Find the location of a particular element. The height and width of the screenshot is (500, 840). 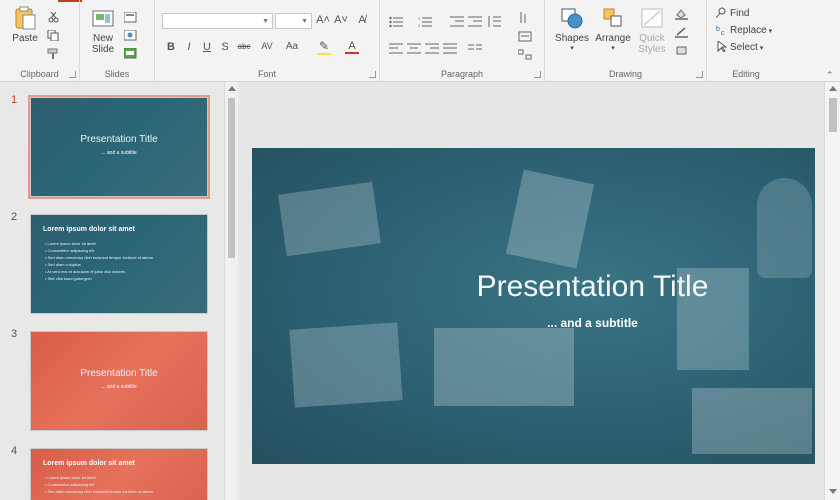

font-group: ▼ ▼ A˄ A˅ A̸ B I U S abc AV Aa ✎ A Font is located at coordinates (267, 41).